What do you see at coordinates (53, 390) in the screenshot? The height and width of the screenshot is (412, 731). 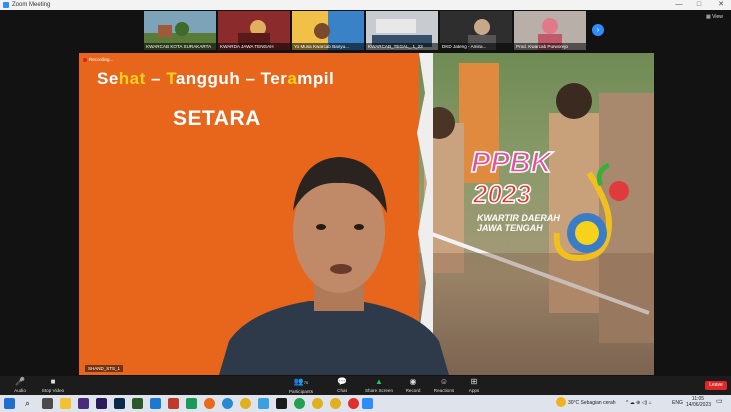 I see `video-label: Stop Video` at bounding box center [53, 390].